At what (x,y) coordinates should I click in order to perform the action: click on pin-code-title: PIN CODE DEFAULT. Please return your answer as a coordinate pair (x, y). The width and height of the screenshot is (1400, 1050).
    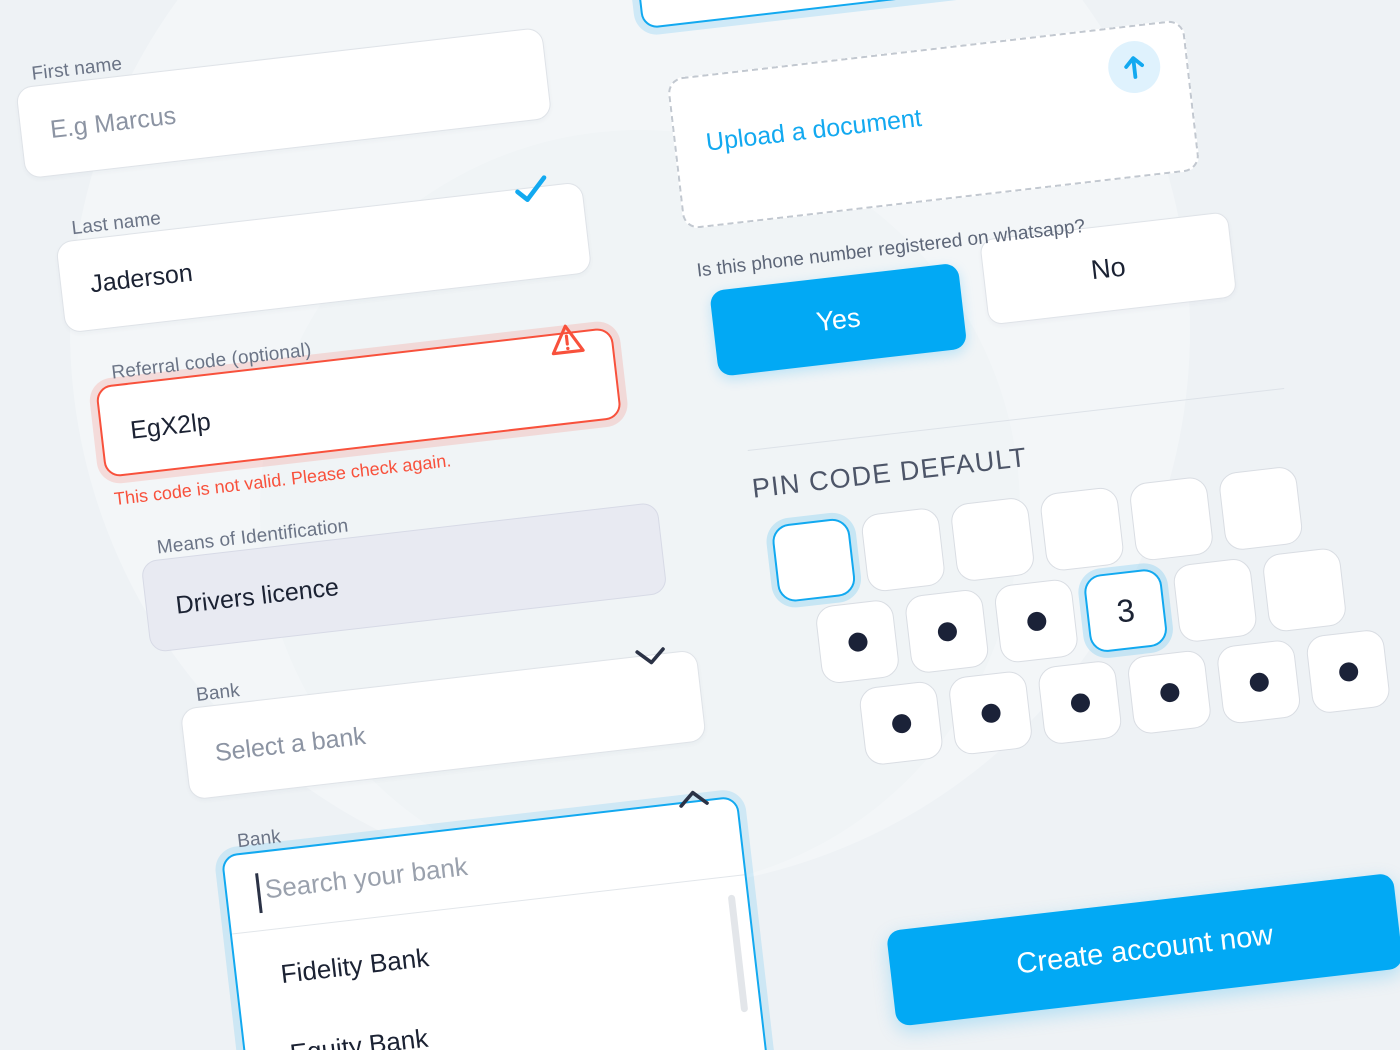
    Looking at the image, I should click on (889, 473).